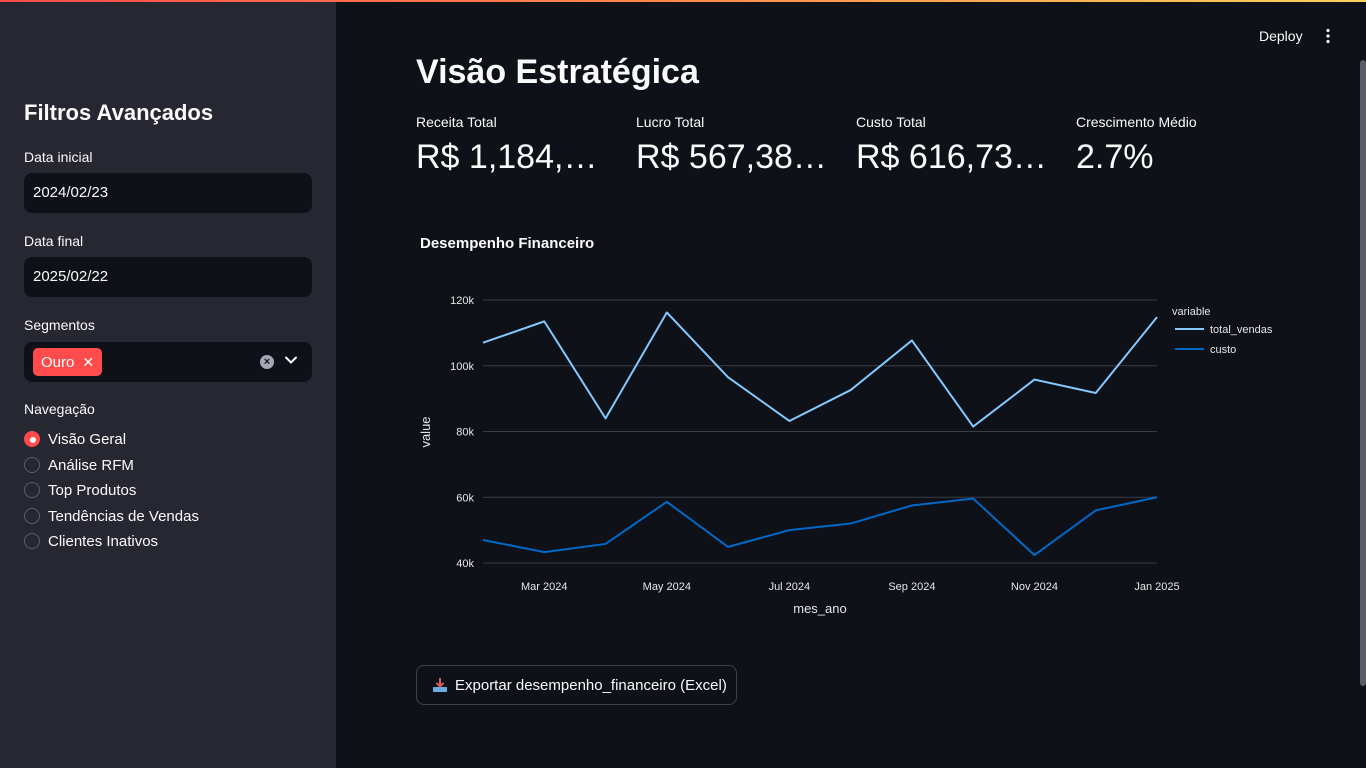 The width and height of the screenshot is (1366, 768). What do you see at coordinates (103, 541) in the screenshot?
I see `nav-option-label: Clientes Inativos` at bounding box center [103, 541].